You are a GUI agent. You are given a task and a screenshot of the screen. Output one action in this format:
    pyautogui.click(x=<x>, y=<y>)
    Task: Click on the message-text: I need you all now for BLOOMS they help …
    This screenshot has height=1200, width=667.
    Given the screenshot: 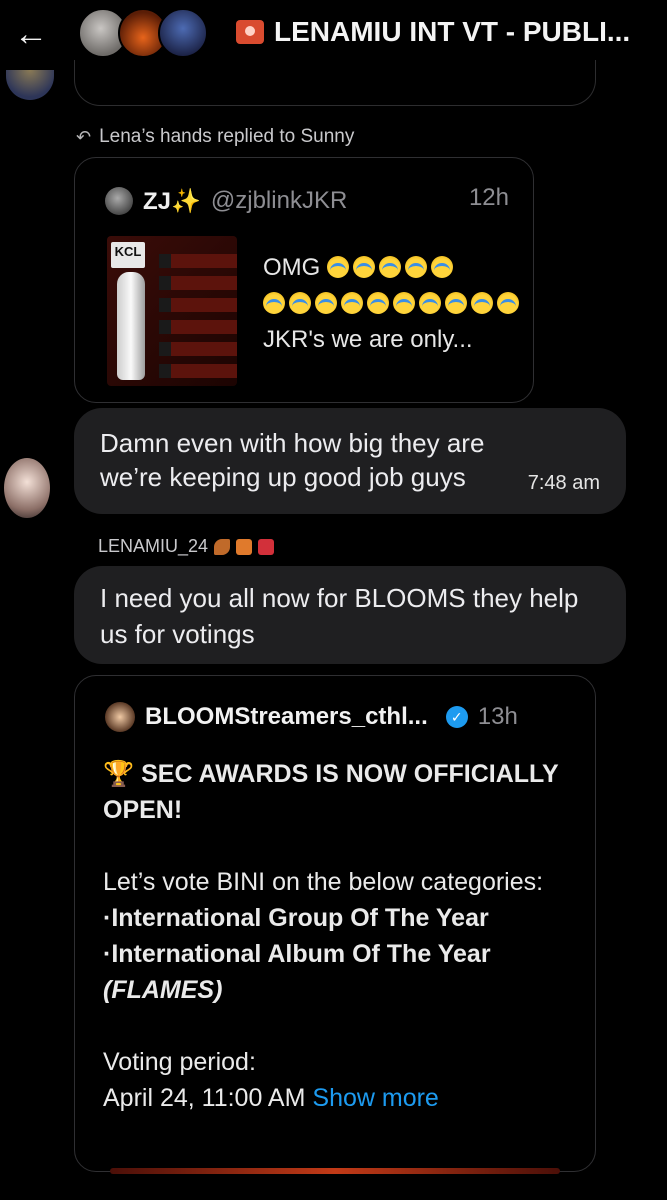 What is the action you would take?
    pyautogui.click(x=339, y=616)
    